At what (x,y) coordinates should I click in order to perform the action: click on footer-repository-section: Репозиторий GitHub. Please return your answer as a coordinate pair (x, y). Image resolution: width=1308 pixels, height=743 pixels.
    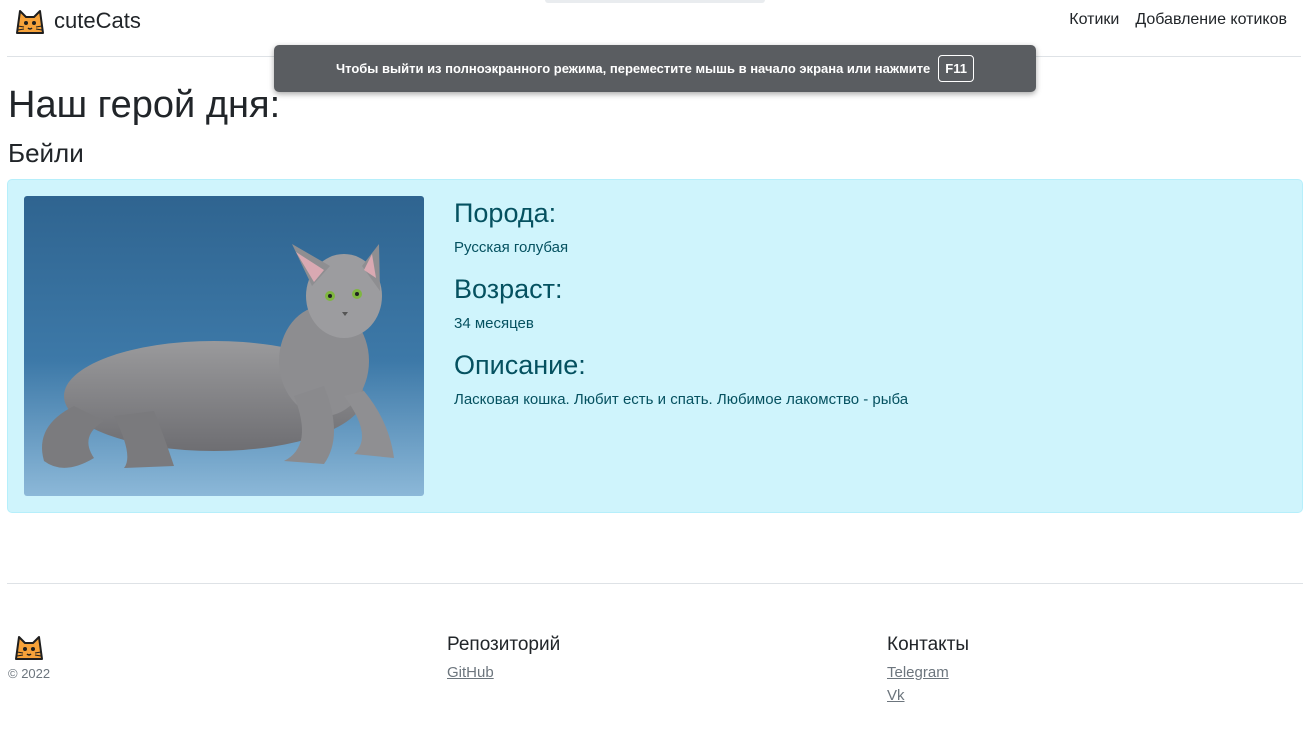
    Looking at the image, I should click on (503, 660).